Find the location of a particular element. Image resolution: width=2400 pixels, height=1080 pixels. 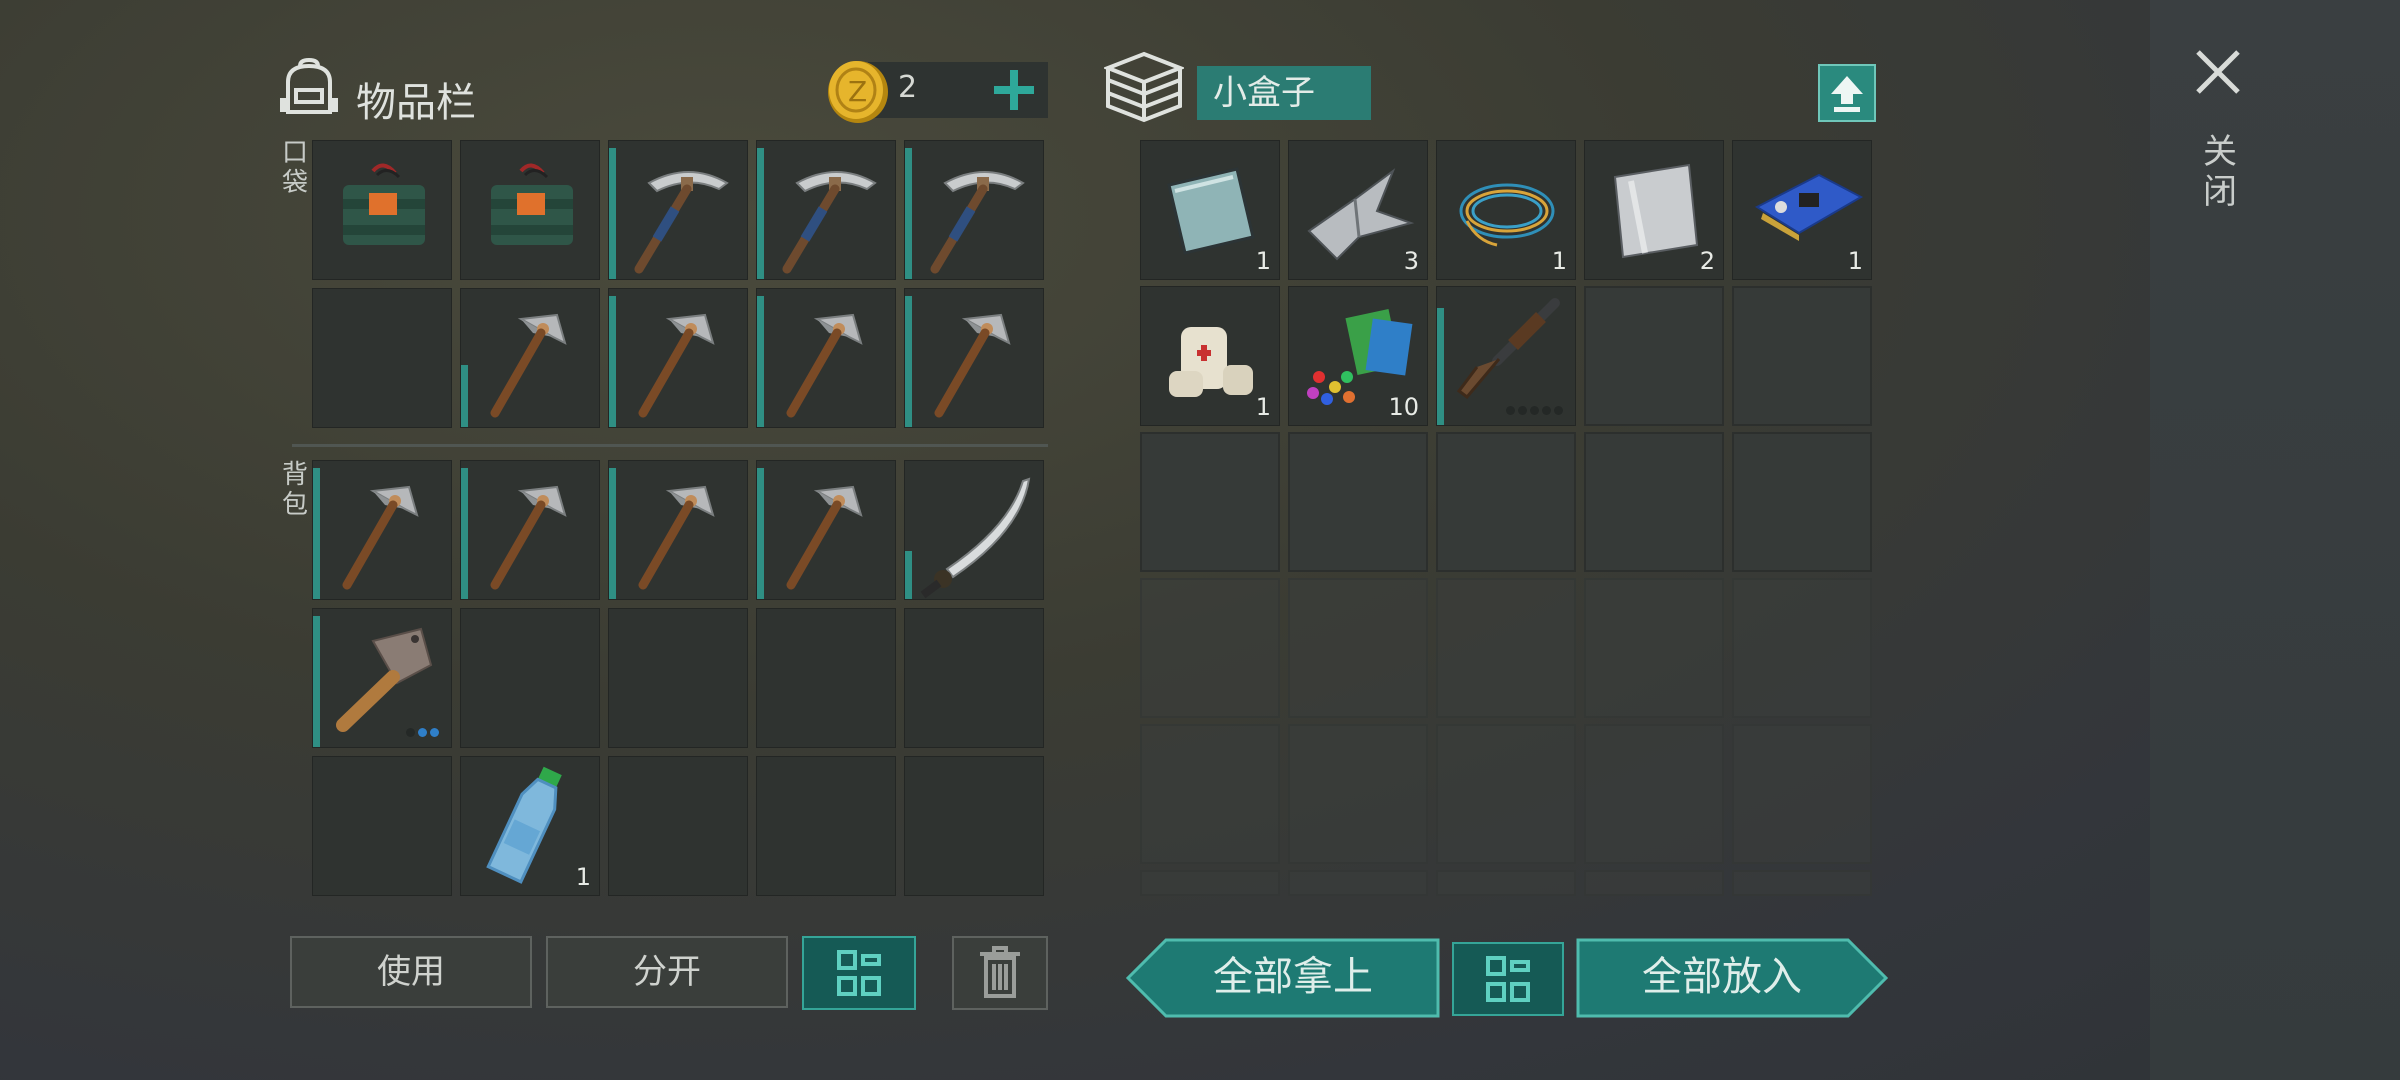

close-label: 关闭 is located at coordinates (2220, 172).